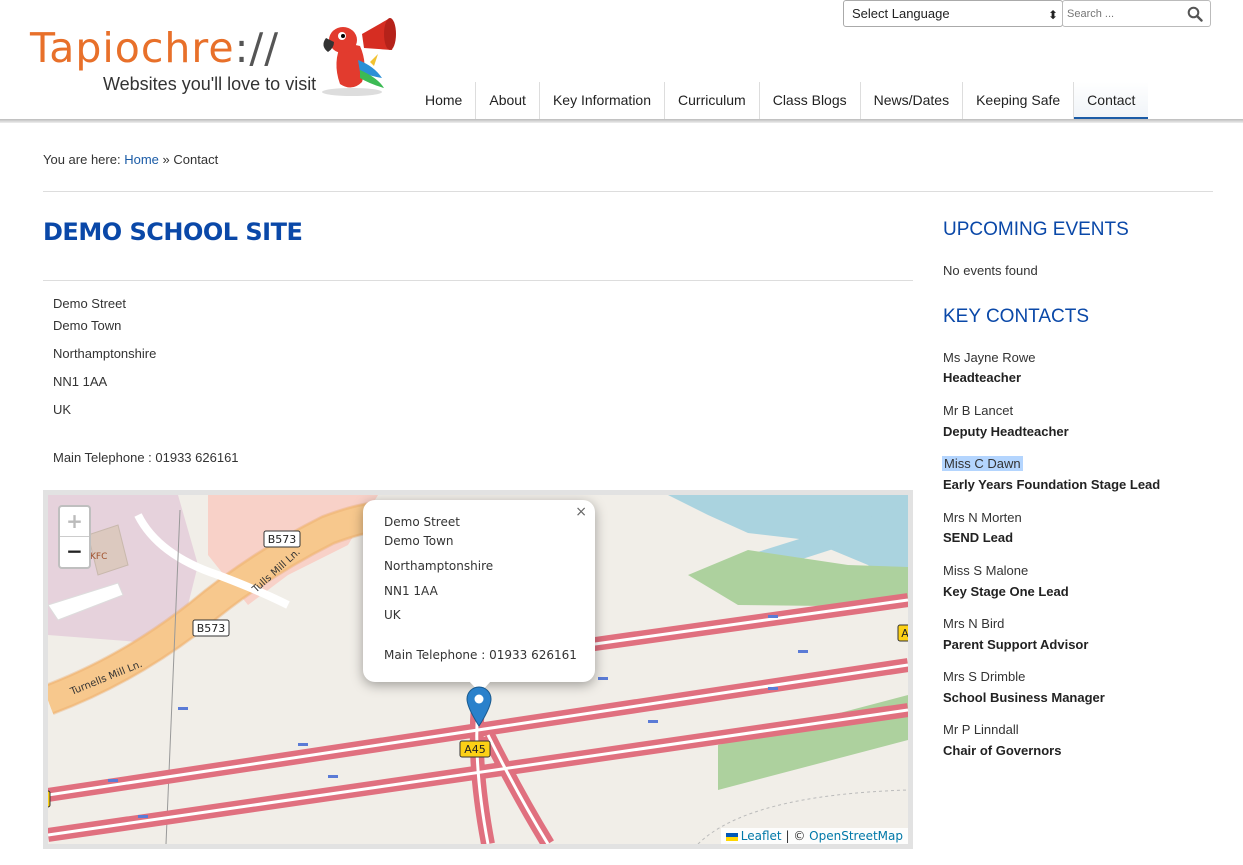 This screenshot has width=1243, height=865. I want to click on upcoming-events-heading: UPCOMING EVENTS, so click(1036, 229).